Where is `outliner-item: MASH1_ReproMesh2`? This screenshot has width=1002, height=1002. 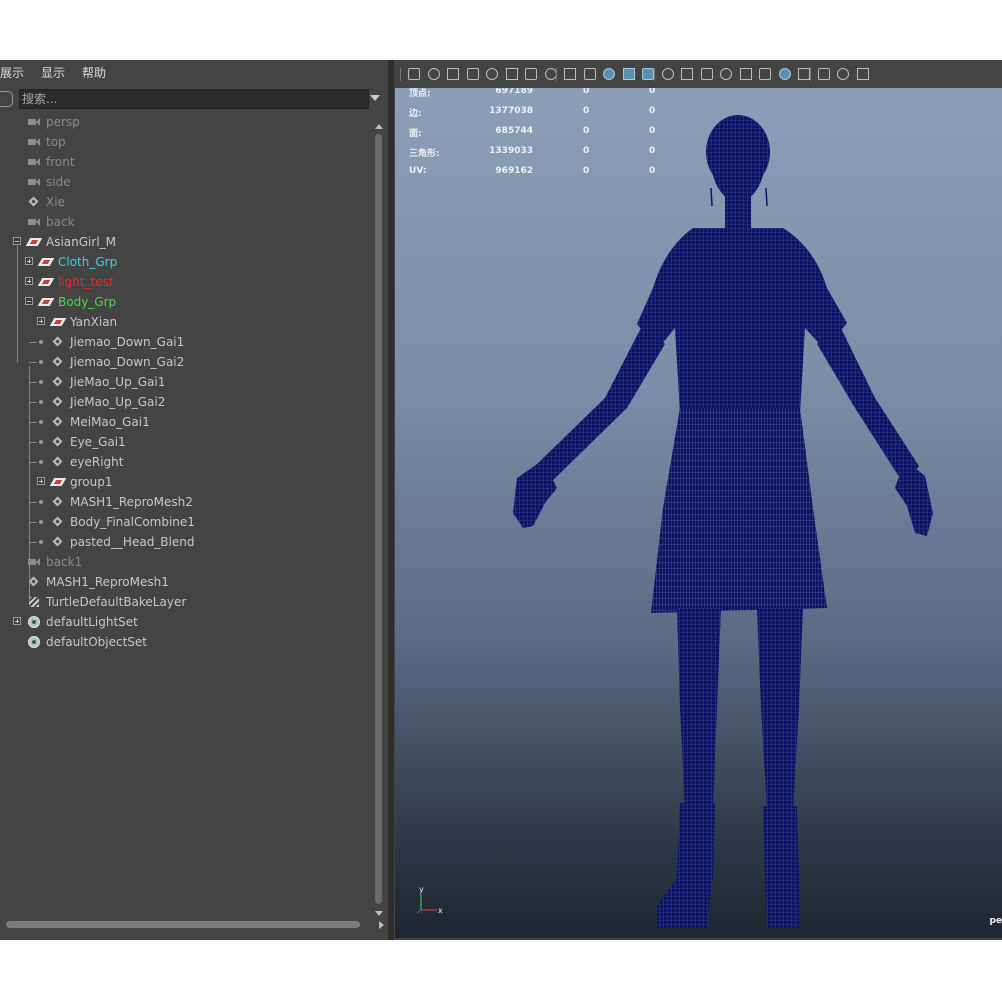
outliner-item: MASH1_ReproMesh2 is located at coordinates (185, 502).